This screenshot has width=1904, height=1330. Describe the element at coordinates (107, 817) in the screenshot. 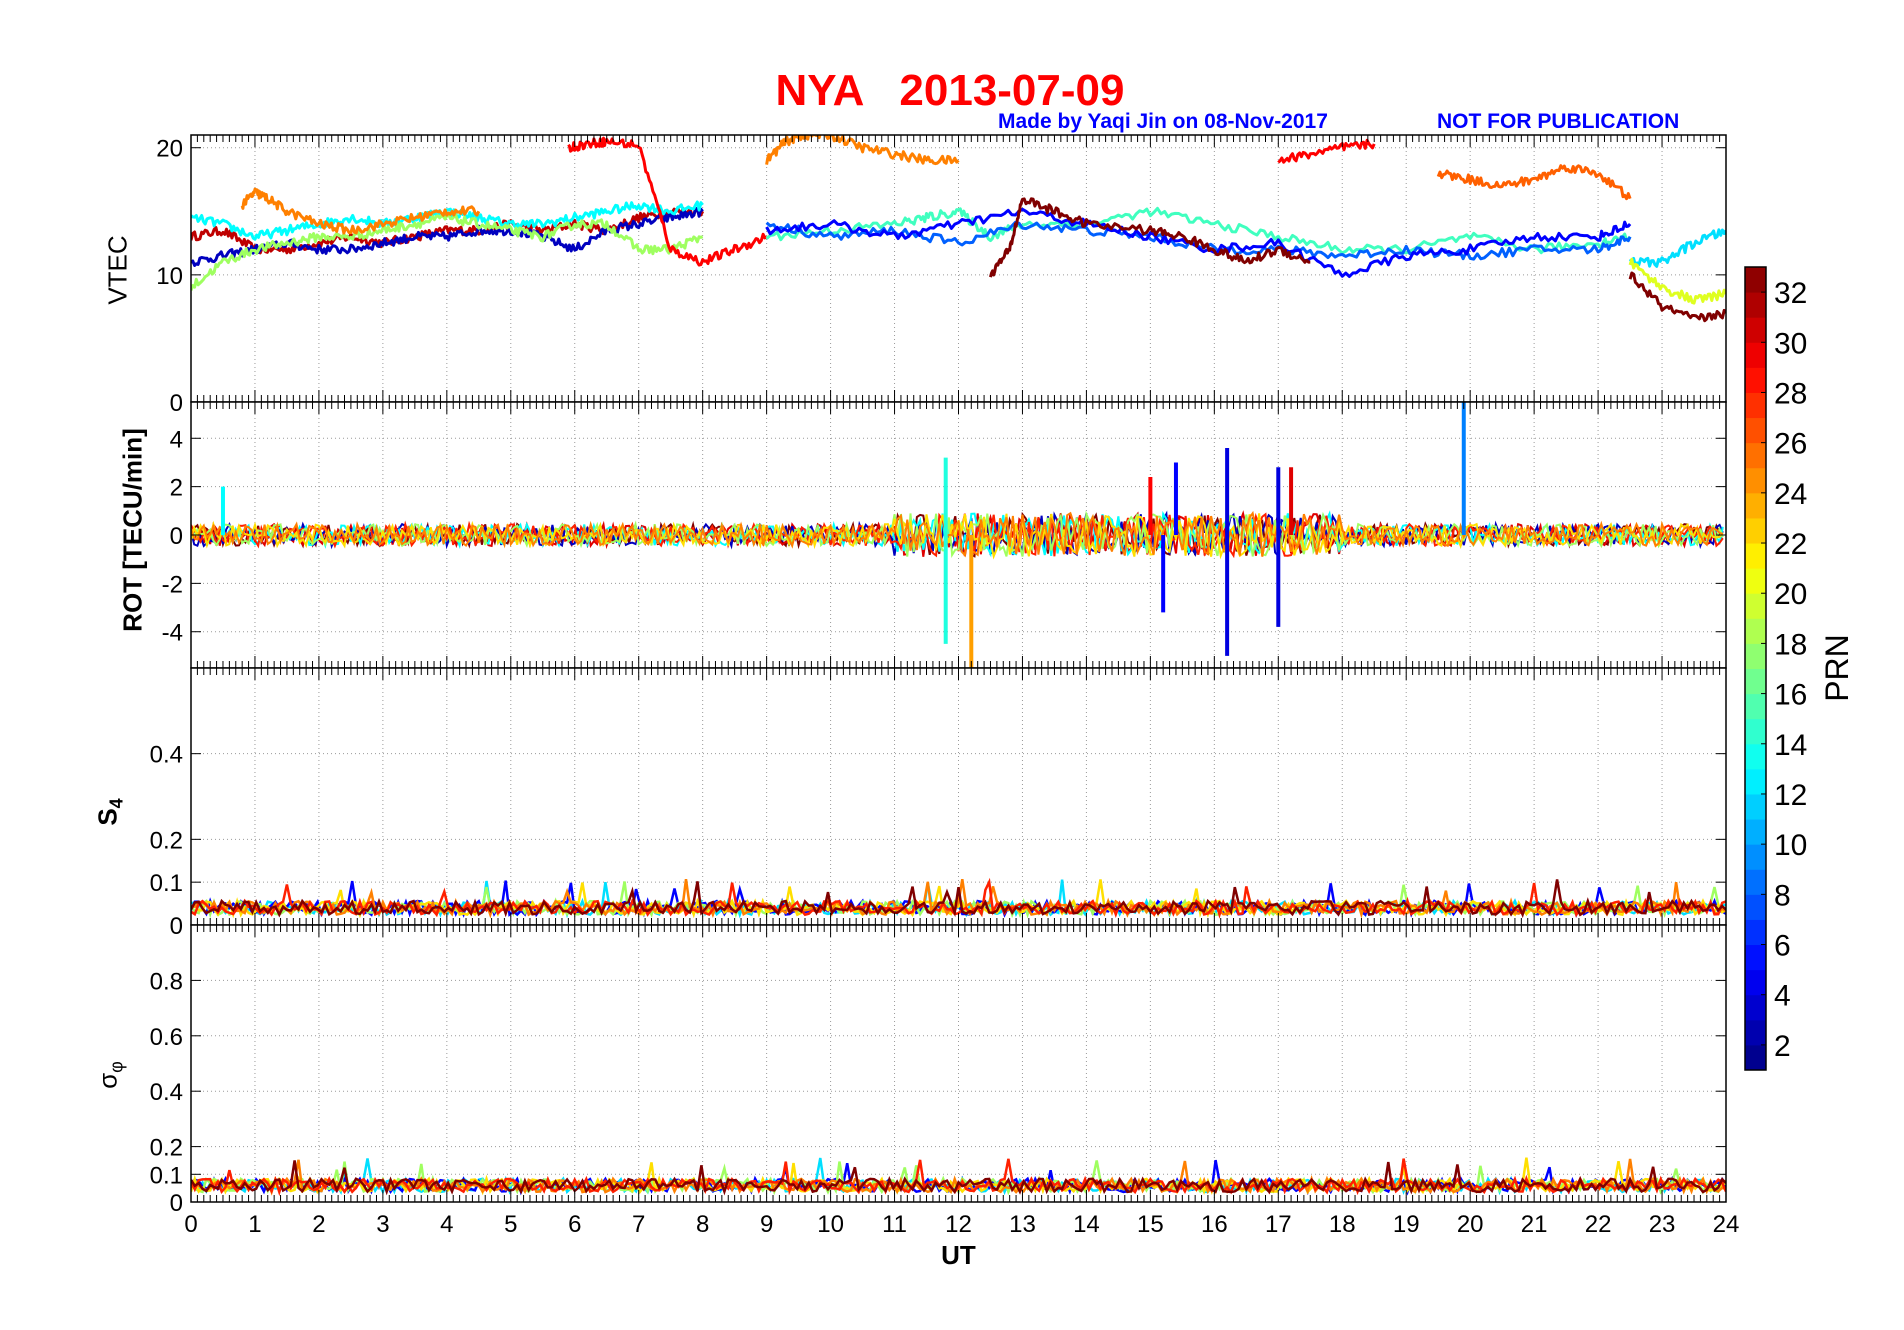

I see `s4-ylabel-main: S` at that location.